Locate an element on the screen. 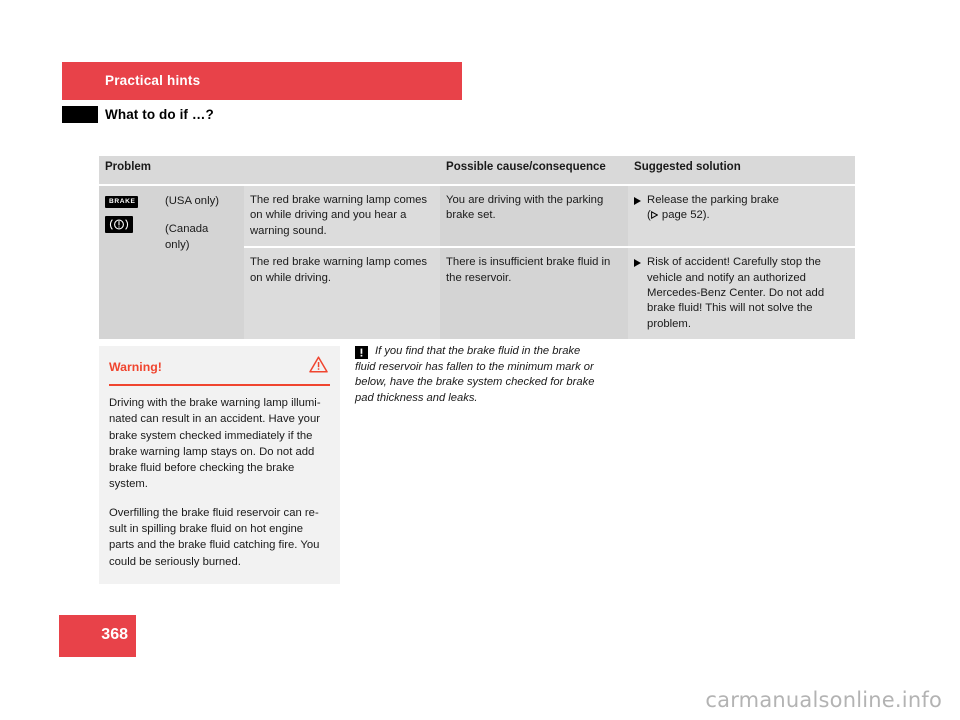  canada-only-note: (Canada only) is located at coordinates (187, 237).